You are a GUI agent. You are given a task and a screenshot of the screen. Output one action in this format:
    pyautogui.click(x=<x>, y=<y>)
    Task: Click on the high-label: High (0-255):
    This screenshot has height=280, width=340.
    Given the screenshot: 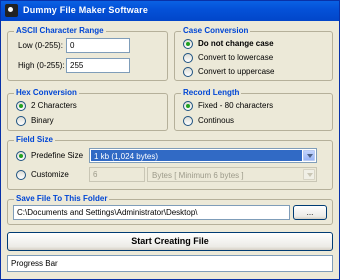 What is the action you would take?
    pyautogui.click(x=41, y=65)
    